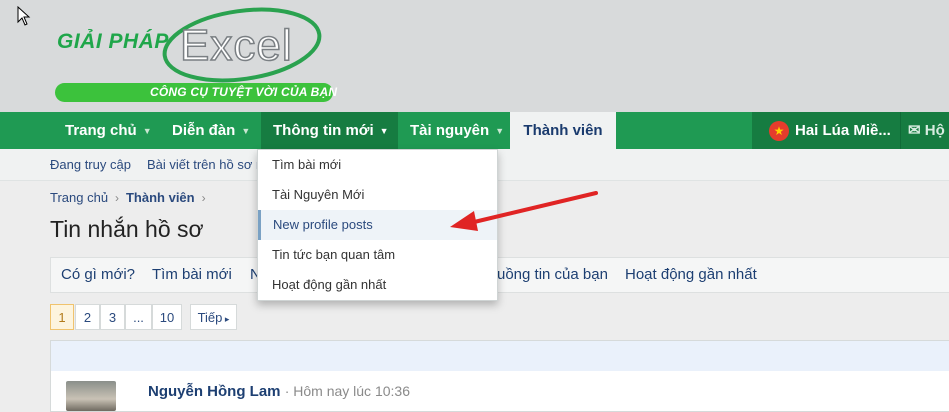 This screenshot has height=412, width=949. I want to click on nav-dien-dan: Diễn đàn ▼, so click(211, 130).